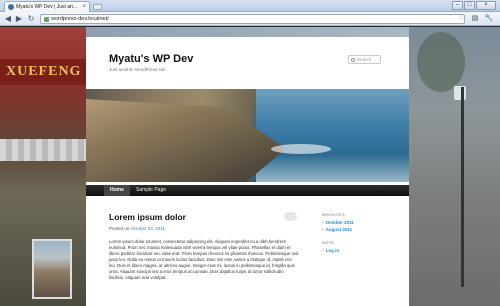 This screenshot has height=306, width=500. Describe the element at coordinates (469, 5) in the screenshot. I see `maximize-button: □` at that location.